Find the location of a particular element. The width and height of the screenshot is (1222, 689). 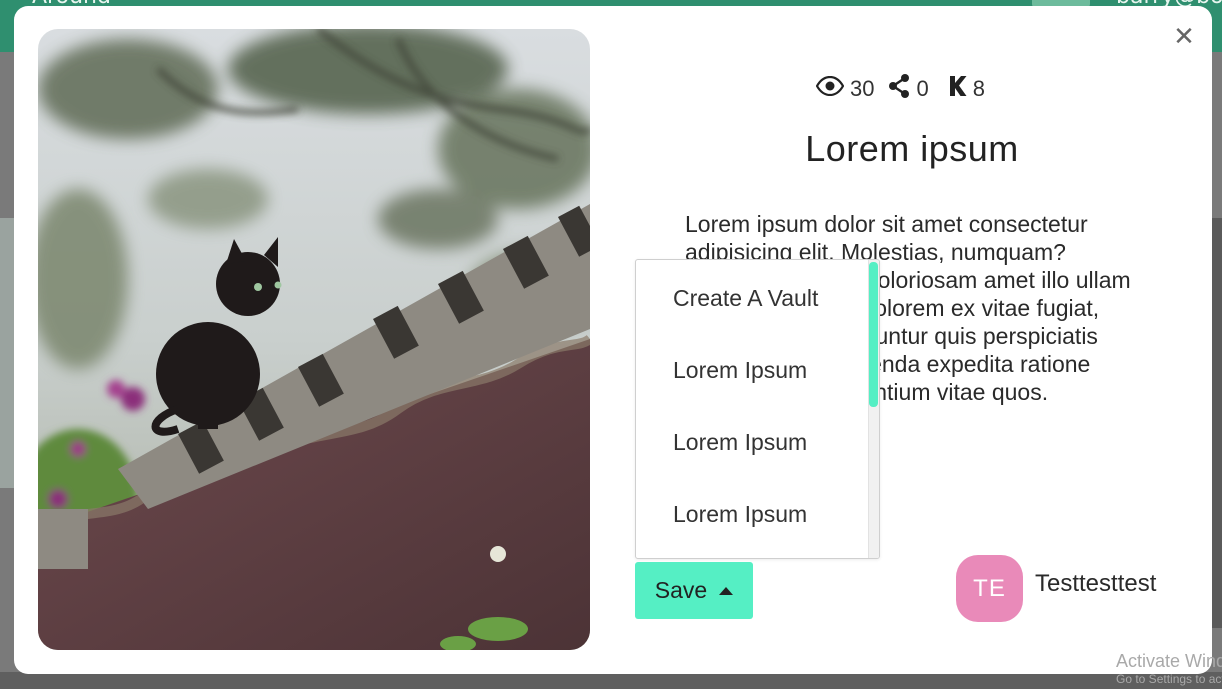

dropdown-scrollbar-thumb is located at coordinates (873, 334).